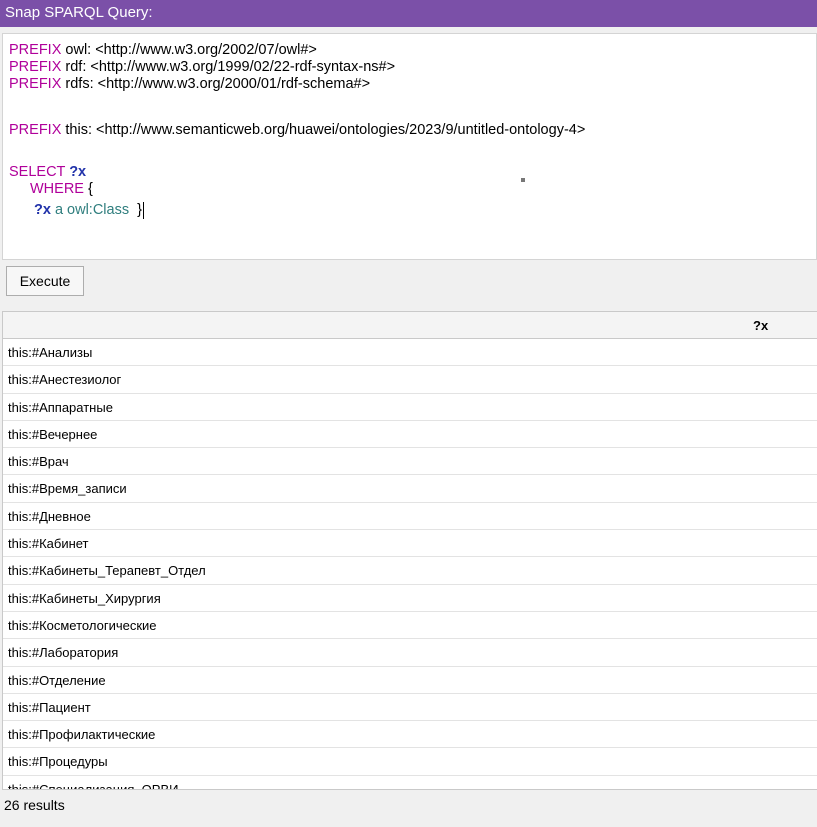 This screenshot has height=827, width=817. Describe the element at coordinates (410, 380) in the screenshot. I see `table-row: this:#Анестезиолог` at that location.